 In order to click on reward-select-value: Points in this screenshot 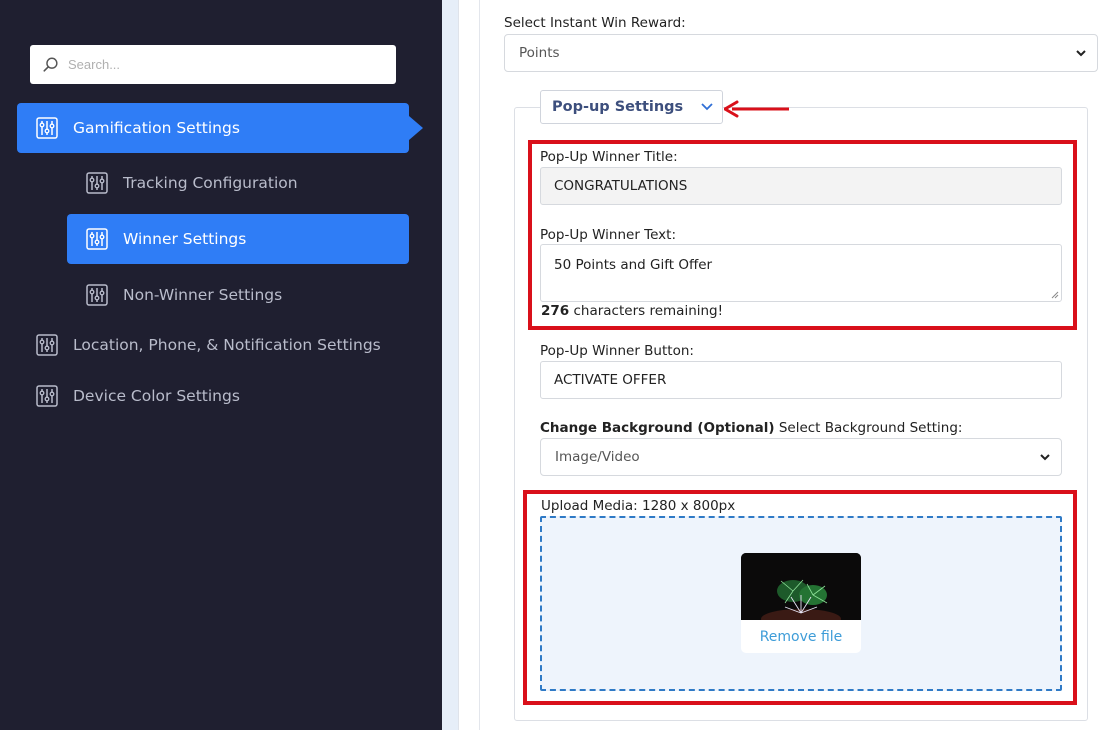, I will do `click(539, 53)`.